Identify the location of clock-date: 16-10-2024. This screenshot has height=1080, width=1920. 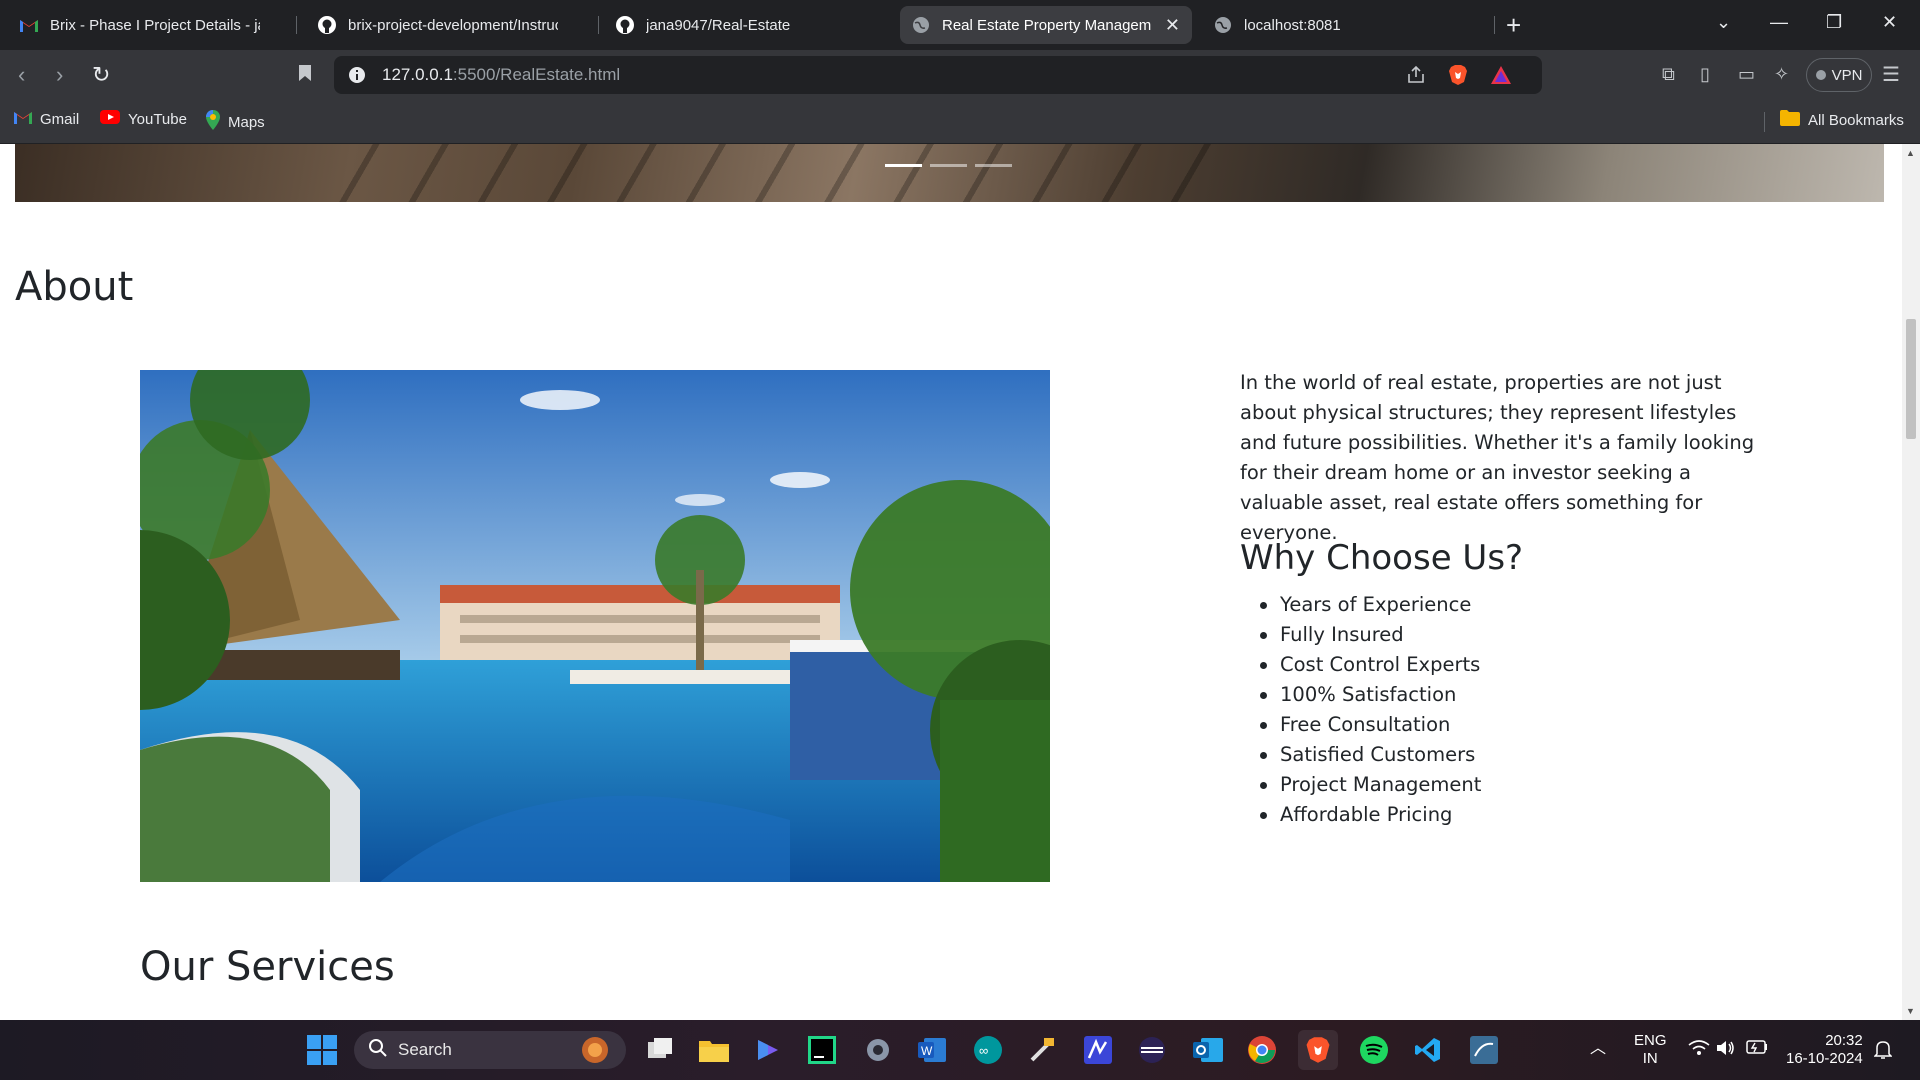
(1824, 1058).